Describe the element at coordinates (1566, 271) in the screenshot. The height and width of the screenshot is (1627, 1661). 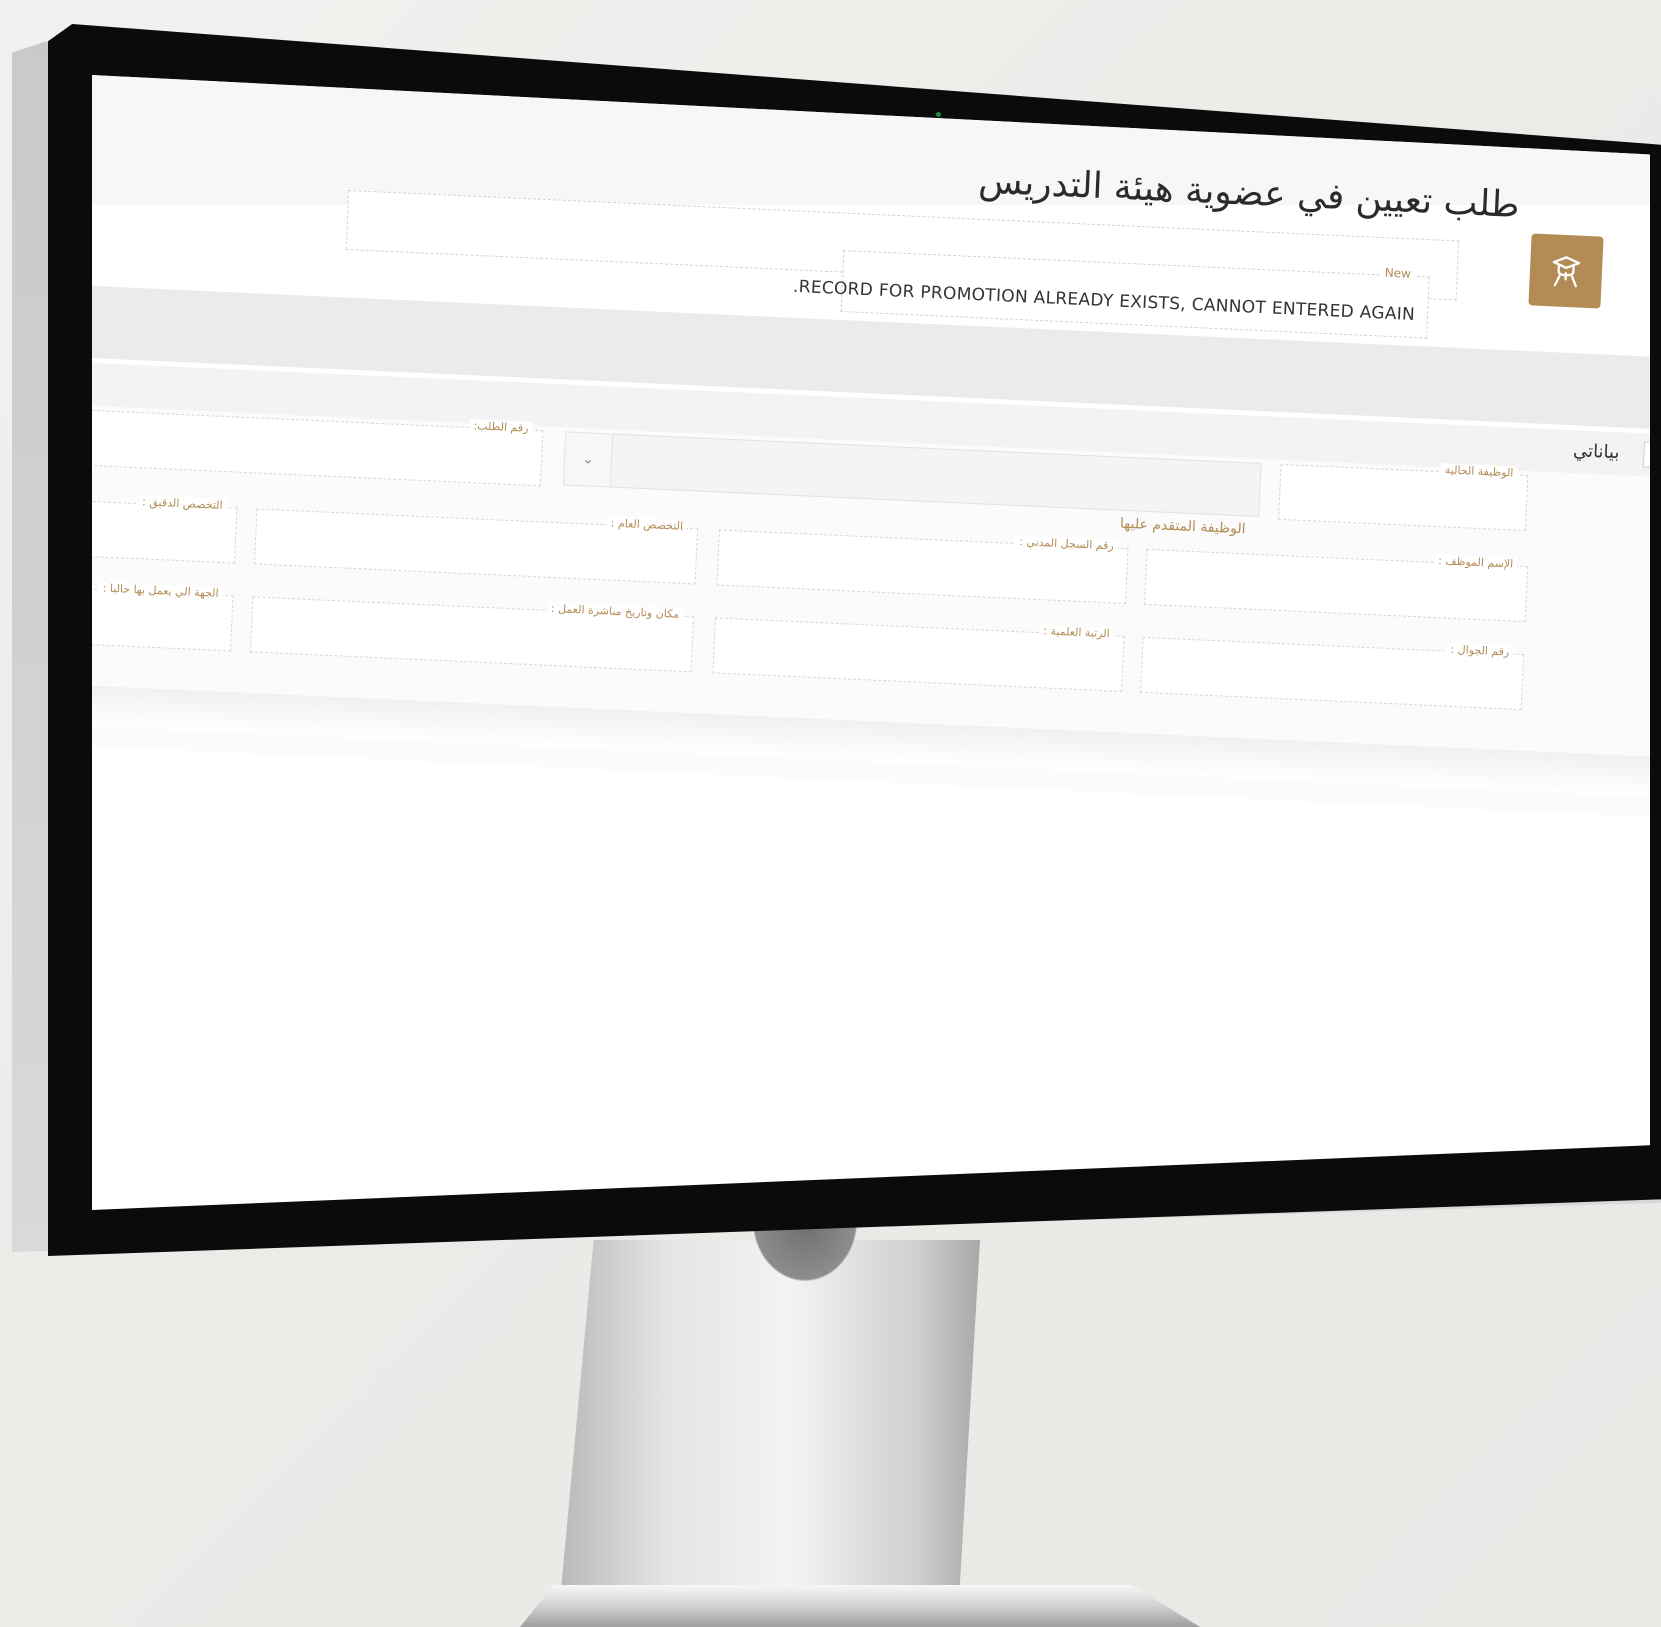
I see `graduation-cap-icon` at that location.